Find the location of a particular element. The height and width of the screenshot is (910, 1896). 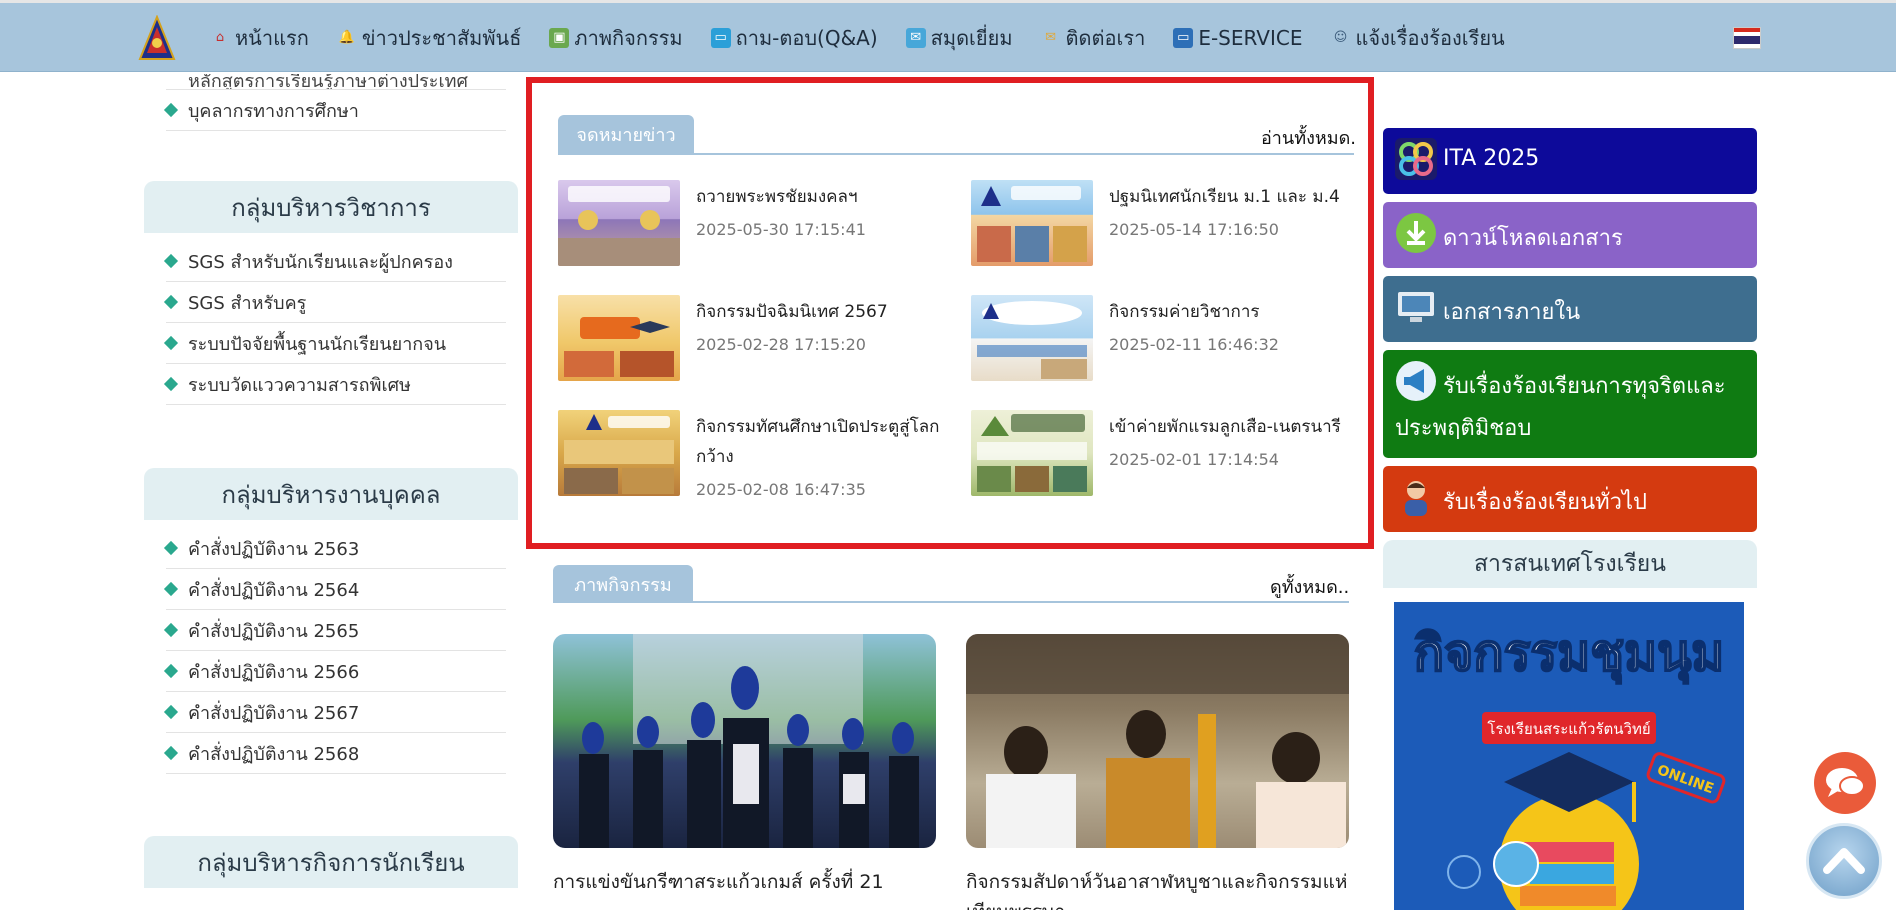

chevron-up-icon is located at coordinates (1844, 861).